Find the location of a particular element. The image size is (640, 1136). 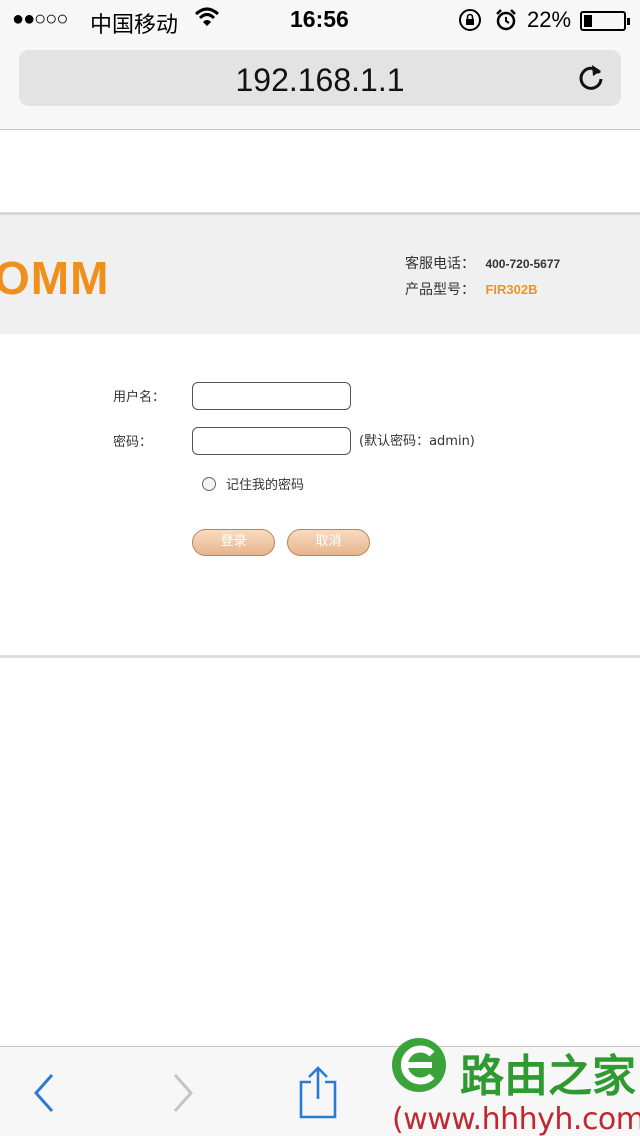

clock: 16:56 is located at coordinates (319, 19).